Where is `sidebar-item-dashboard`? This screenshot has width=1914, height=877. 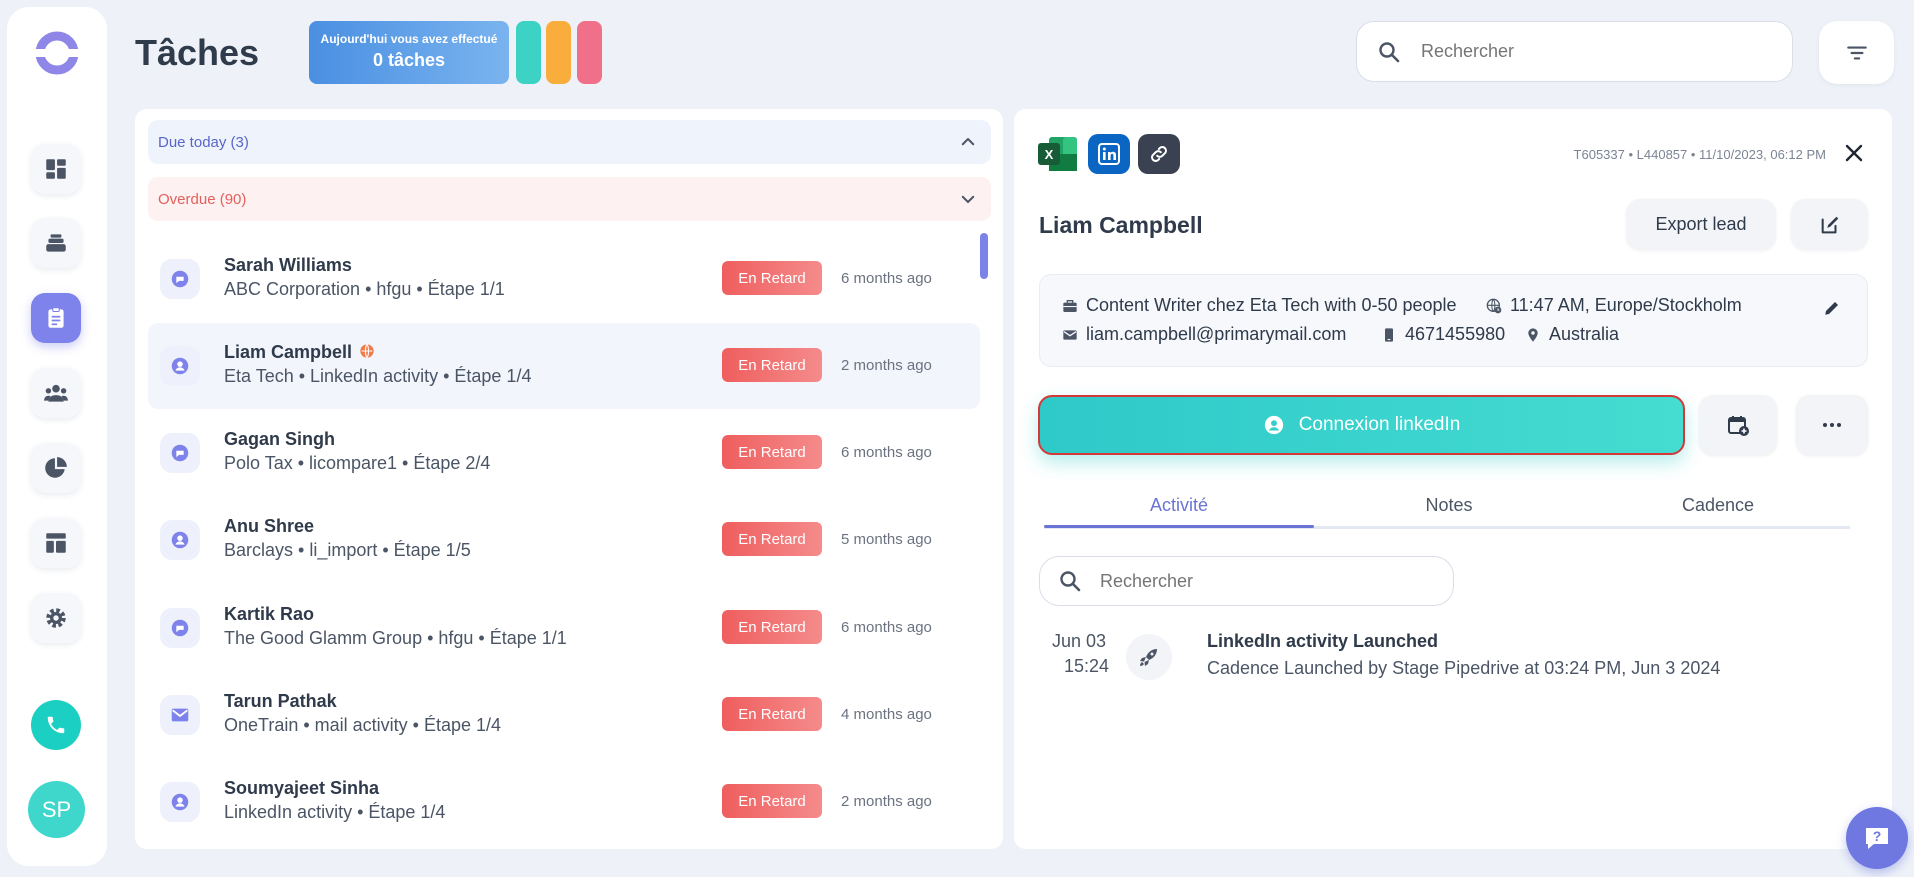 sidebar-item-dashboard is located at coordinates (56, 169).